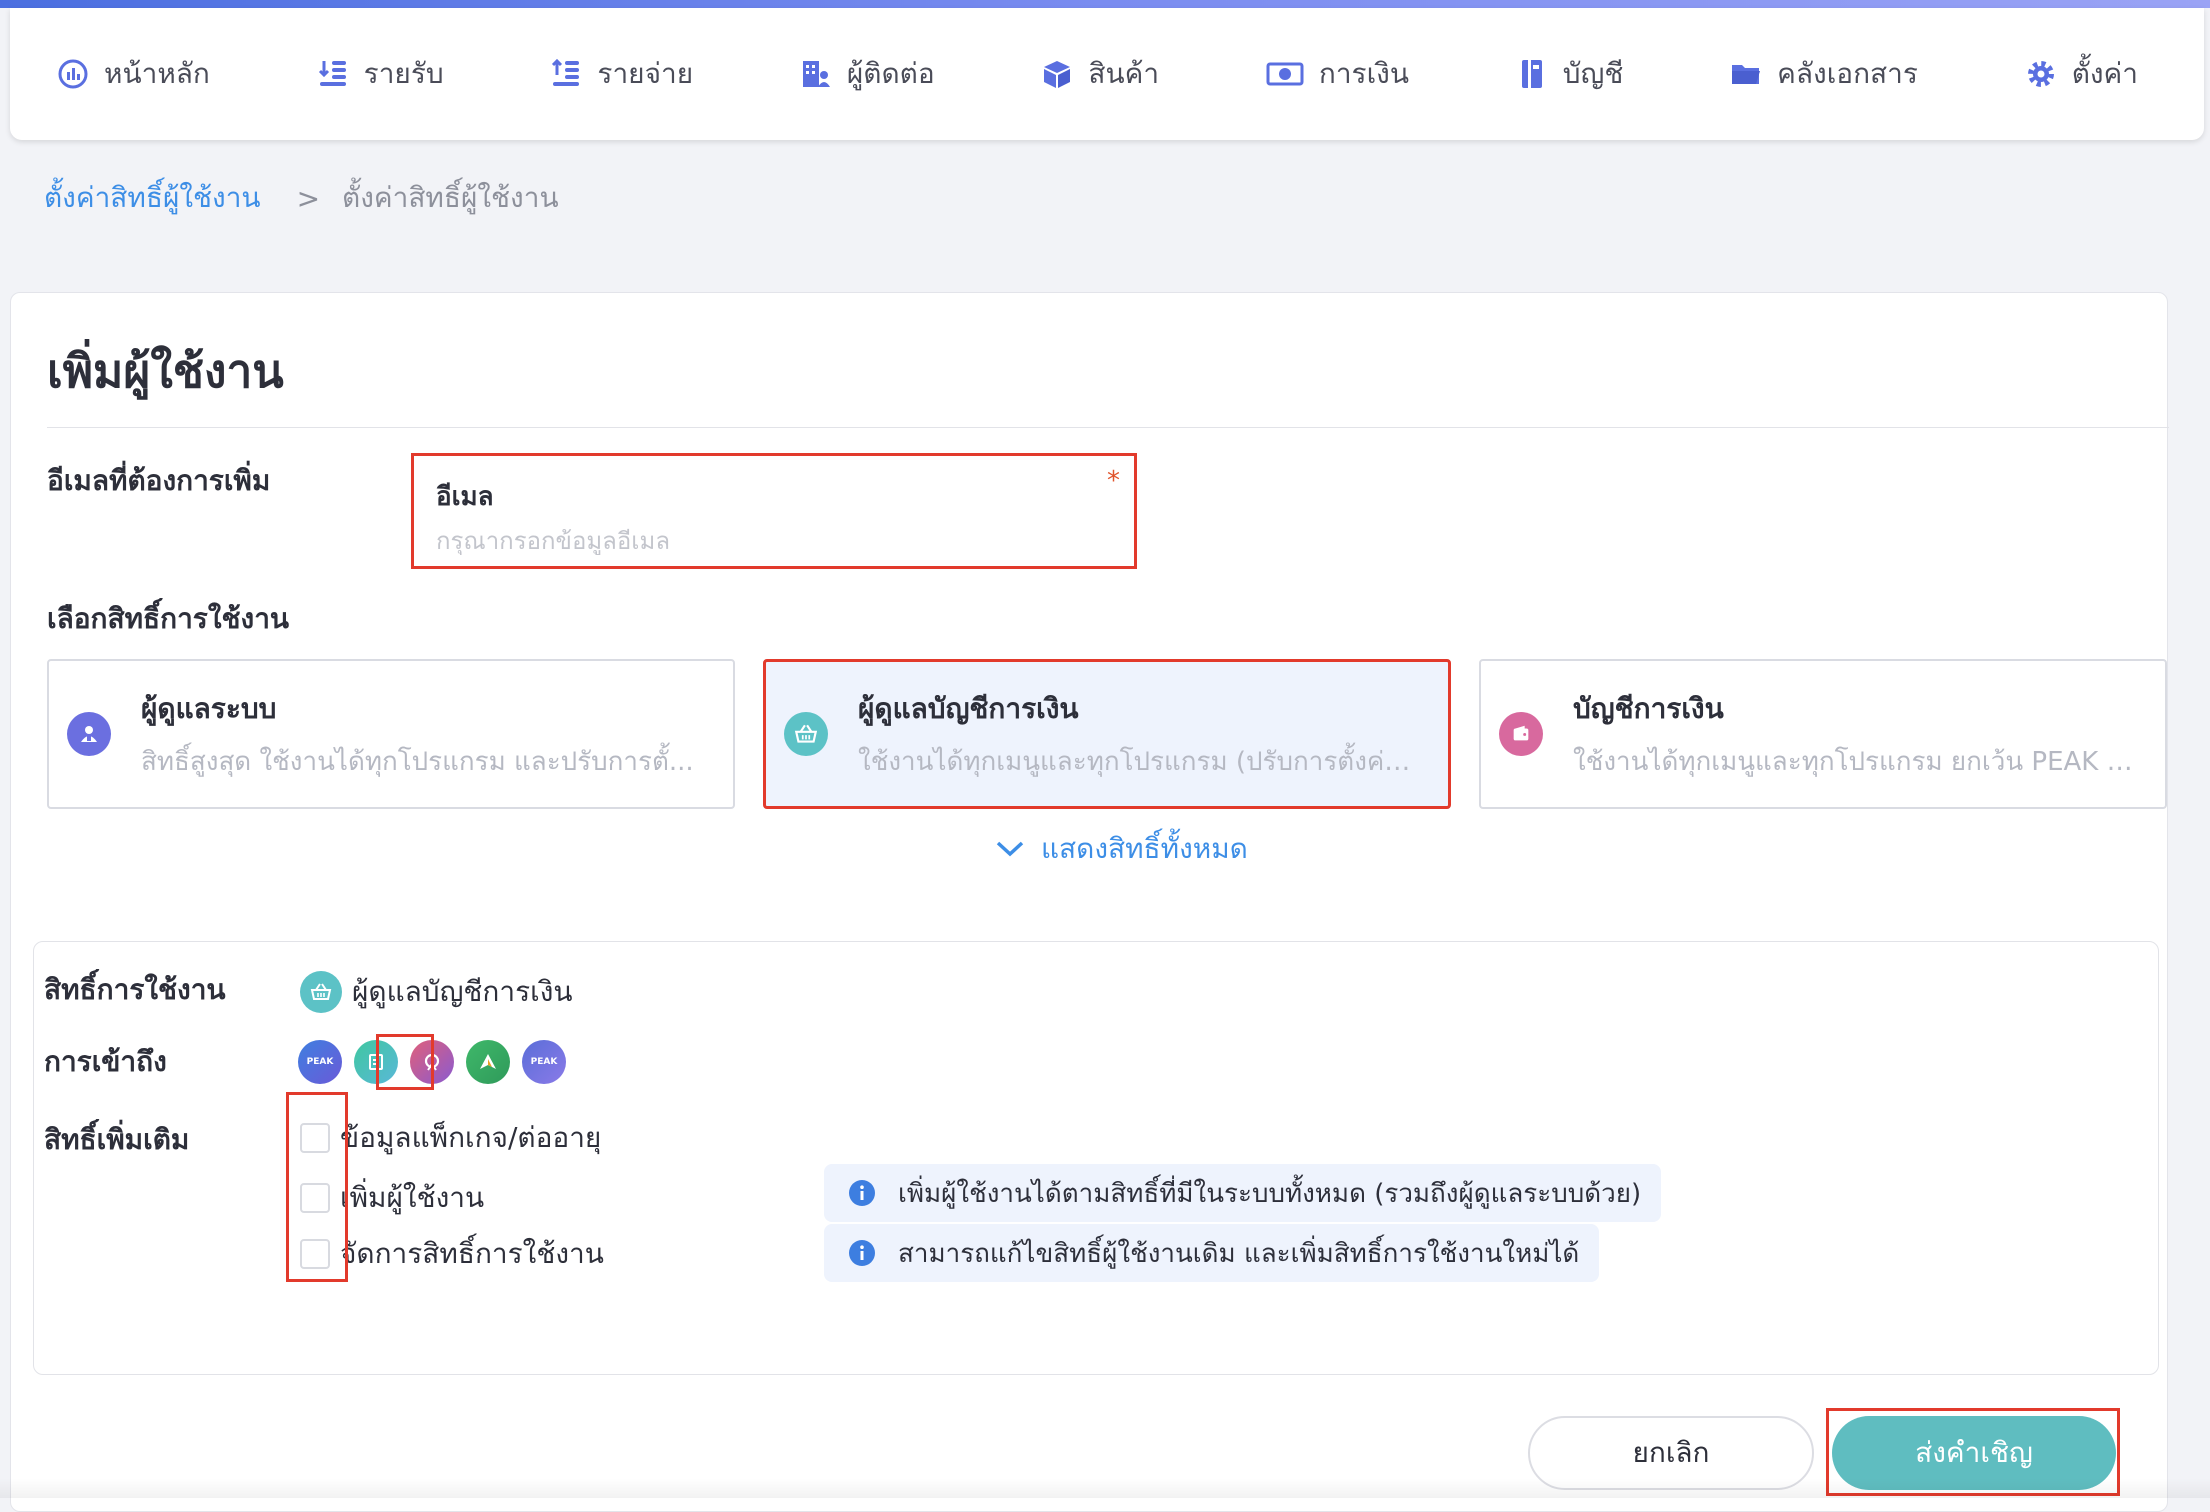 The width and height of the screenshot is (2210, 1512). What do you see at coordinates (450, 197) in the screenshot?
I see `breadcrumb-current: ตั้งค่าสิทธิ์ผู้ใช้งาน` at bounding box center [450, 197].